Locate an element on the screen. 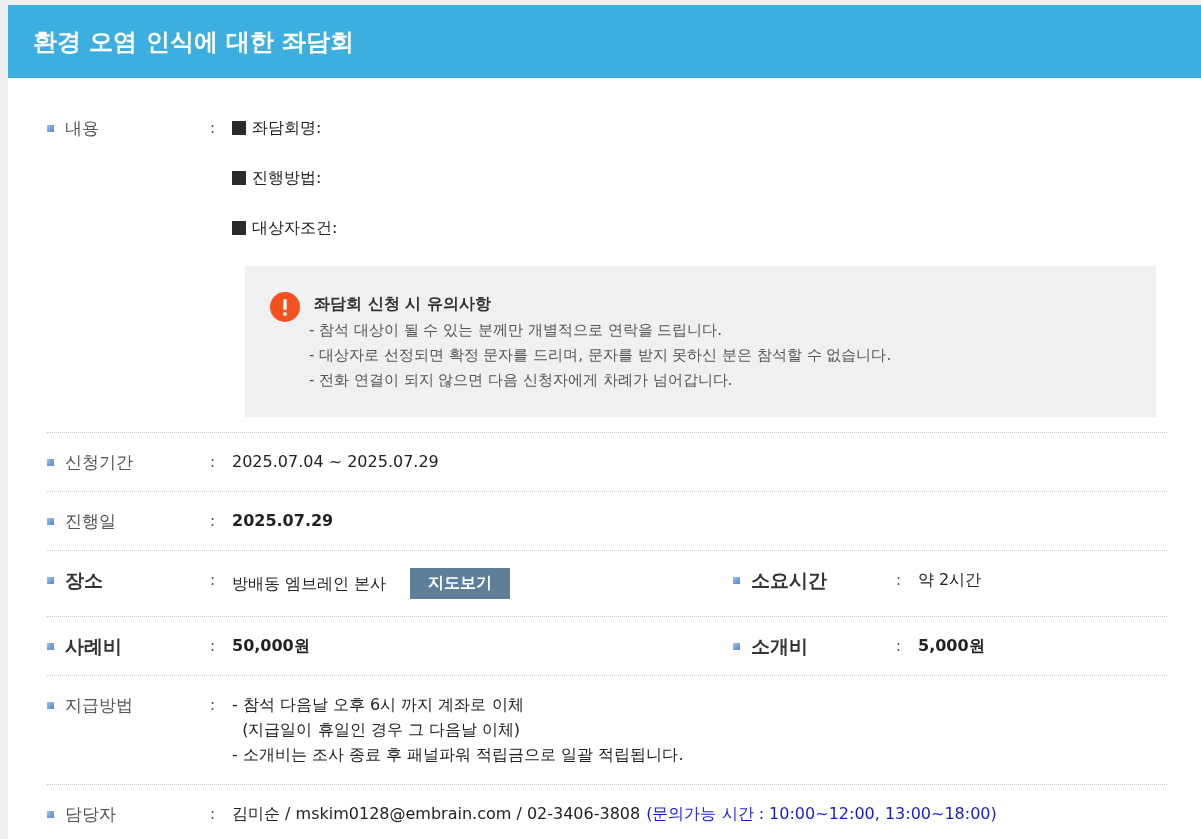 The height and width of the screenshot is (839, 1201). field-value: 방배동 엠브레인 본사 is located at coordinates (309, 583).